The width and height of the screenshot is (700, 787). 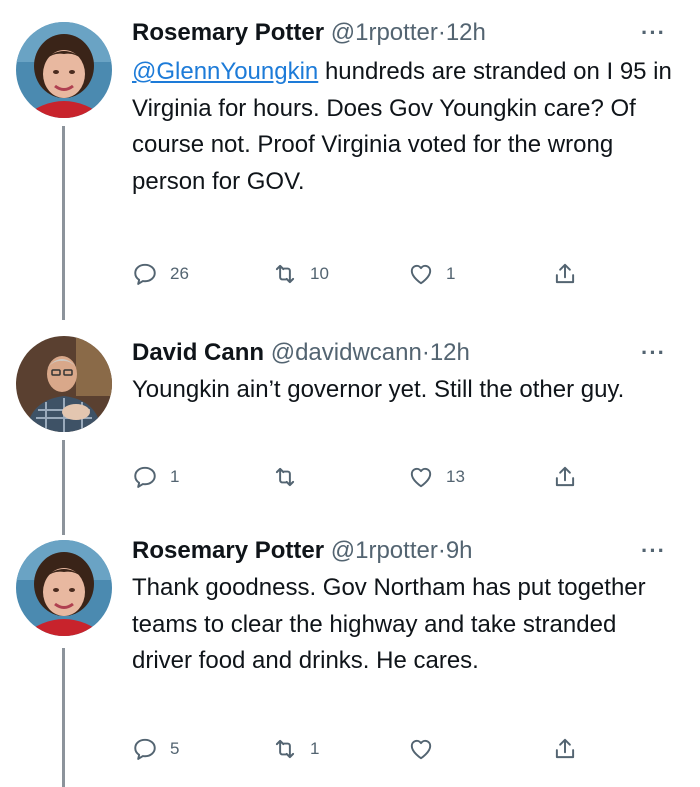 What do you see at coordinates (175, 748) in the screenshot?
I see `reply-count: 5` at bounding box center [175, 748].